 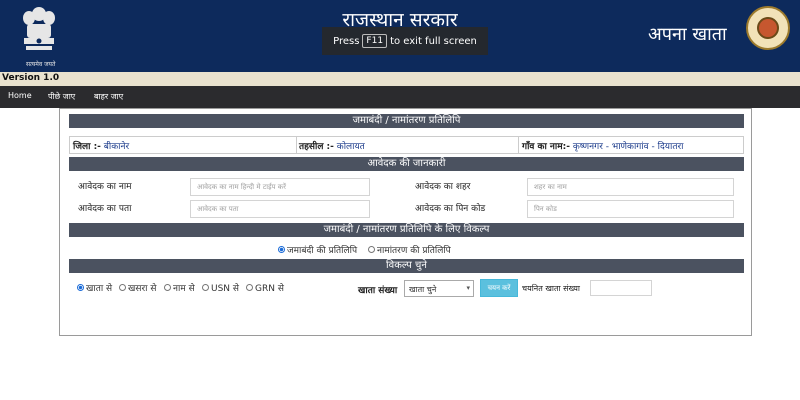 I want to click on tehsil-label: तहसील :-, so click(x=316, y=147).